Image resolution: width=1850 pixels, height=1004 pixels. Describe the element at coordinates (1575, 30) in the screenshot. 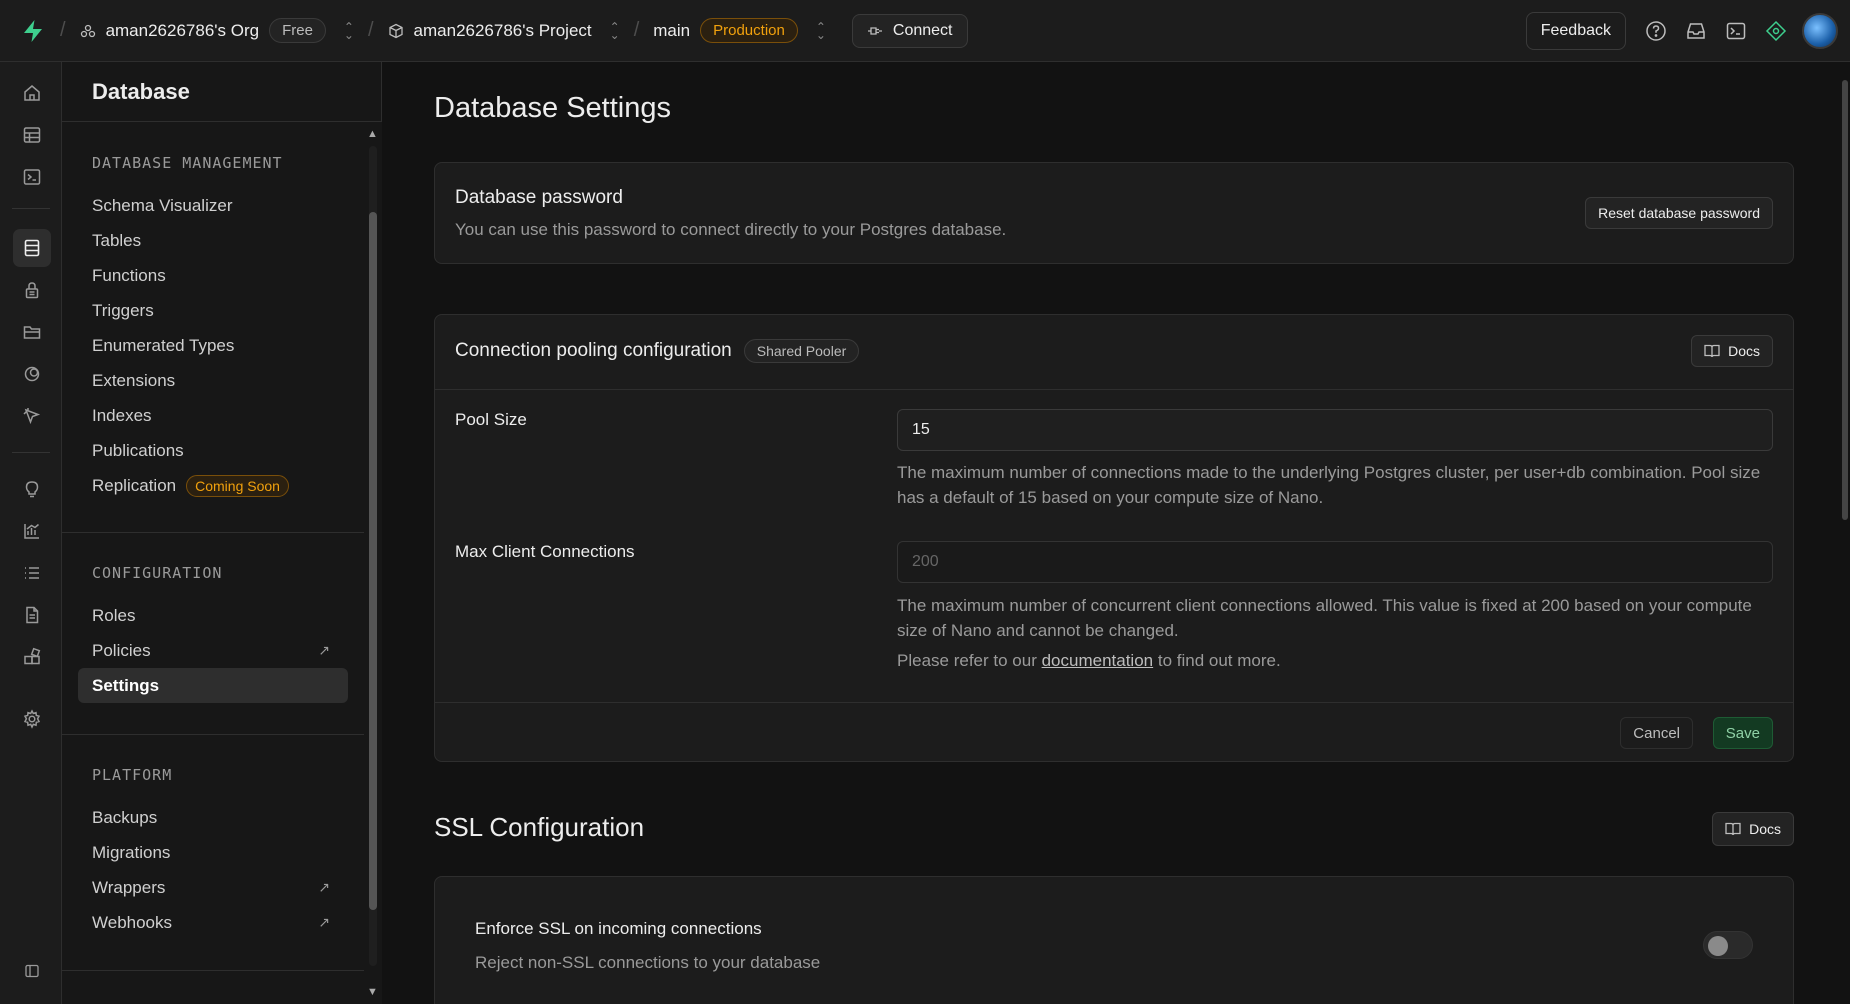

I see `feedback-button: Feedback` at that location.